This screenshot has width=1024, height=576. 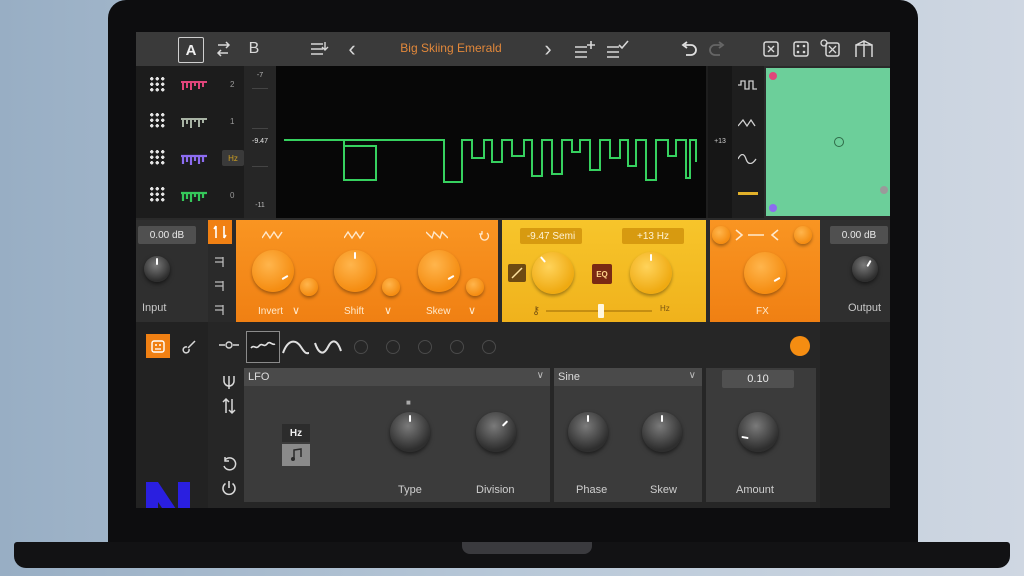 What do you see at coordinates (653, 236) in the screenshot?
I see `frequency-value: +13 Hz` at bounding box center [653, 236].